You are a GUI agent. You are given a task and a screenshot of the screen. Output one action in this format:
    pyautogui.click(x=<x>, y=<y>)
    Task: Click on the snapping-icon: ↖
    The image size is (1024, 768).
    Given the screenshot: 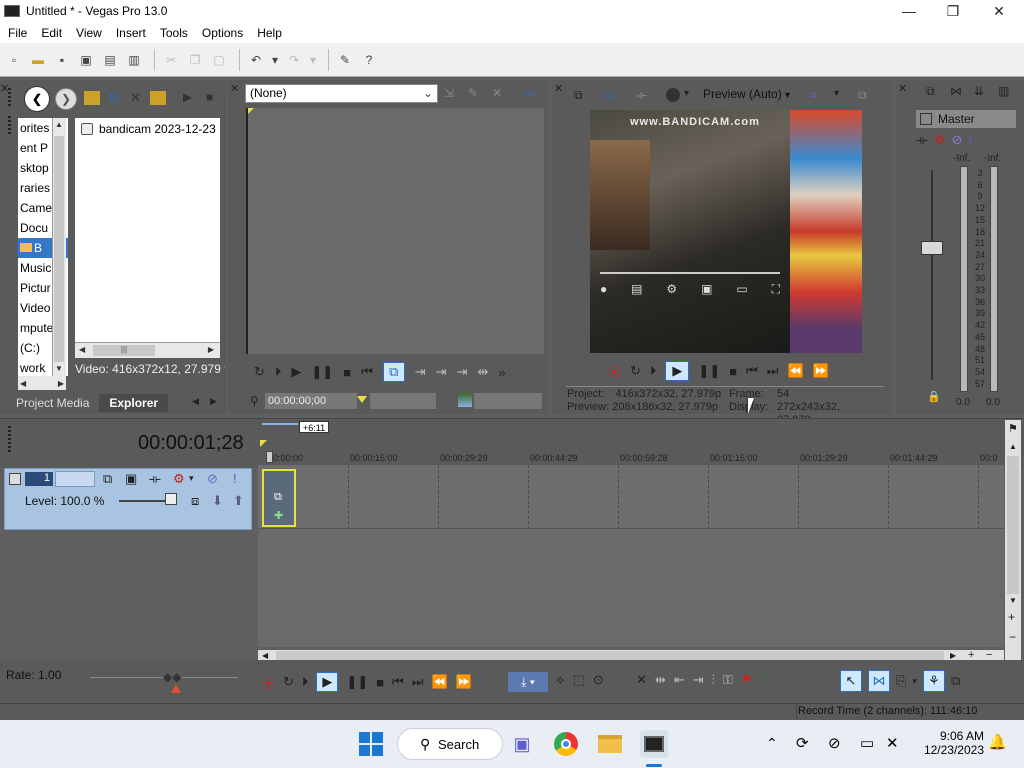 What is the action you would take?
    pyautogui.click(x=851, y=681)
    